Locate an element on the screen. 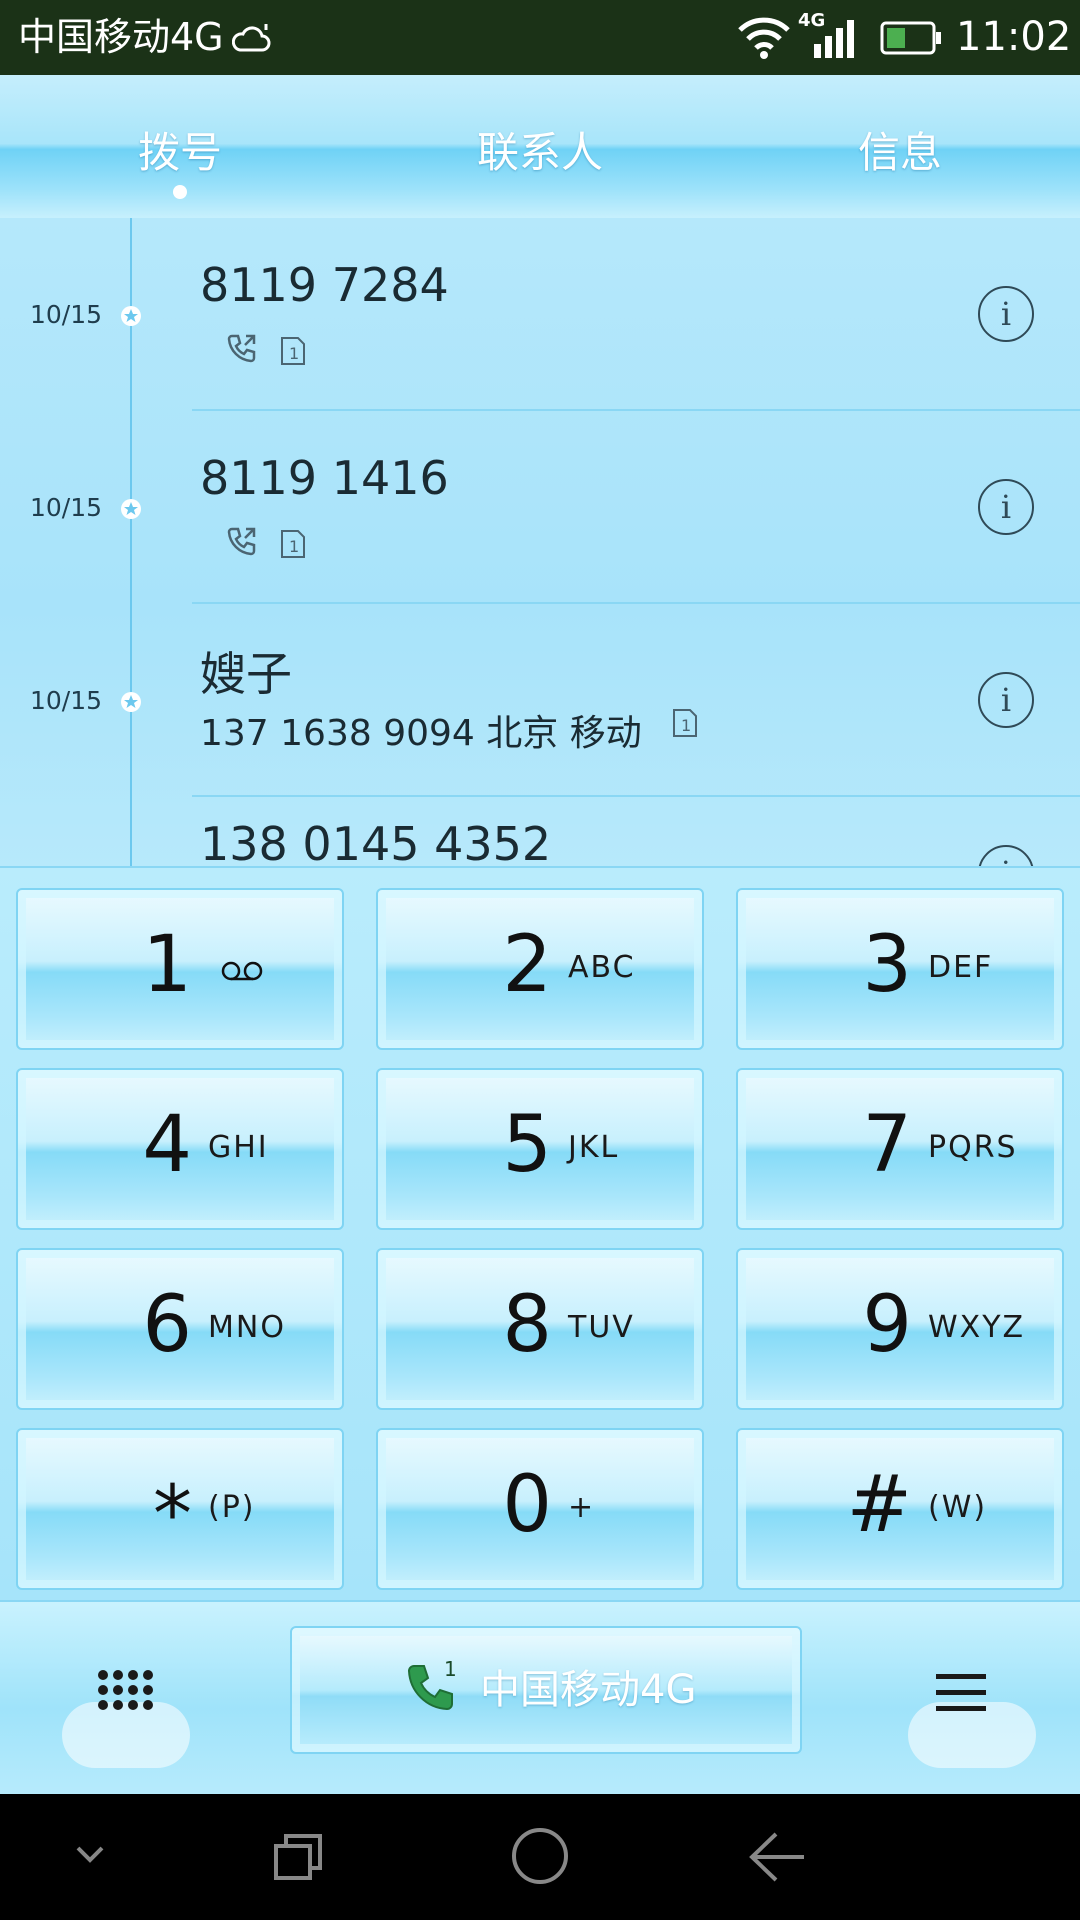  phone-call-icon: 1 is located at coordinates (432, 1684).